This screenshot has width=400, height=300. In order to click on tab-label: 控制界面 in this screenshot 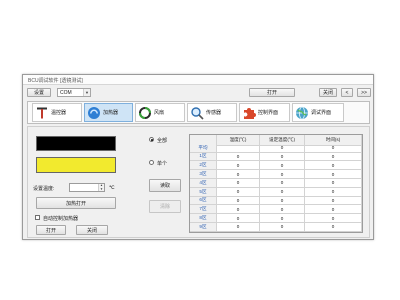, I will do `click(268, 113)`.